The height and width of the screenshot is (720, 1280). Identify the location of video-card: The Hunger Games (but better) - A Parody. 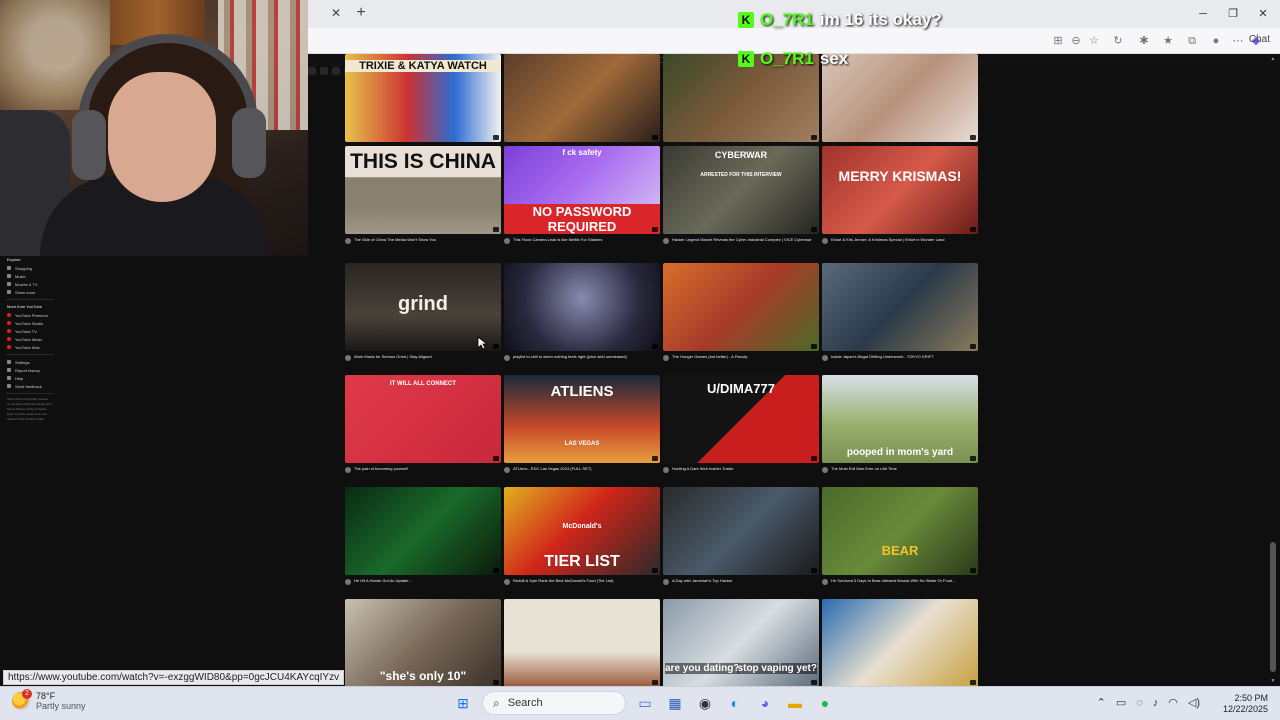
(741, 312).